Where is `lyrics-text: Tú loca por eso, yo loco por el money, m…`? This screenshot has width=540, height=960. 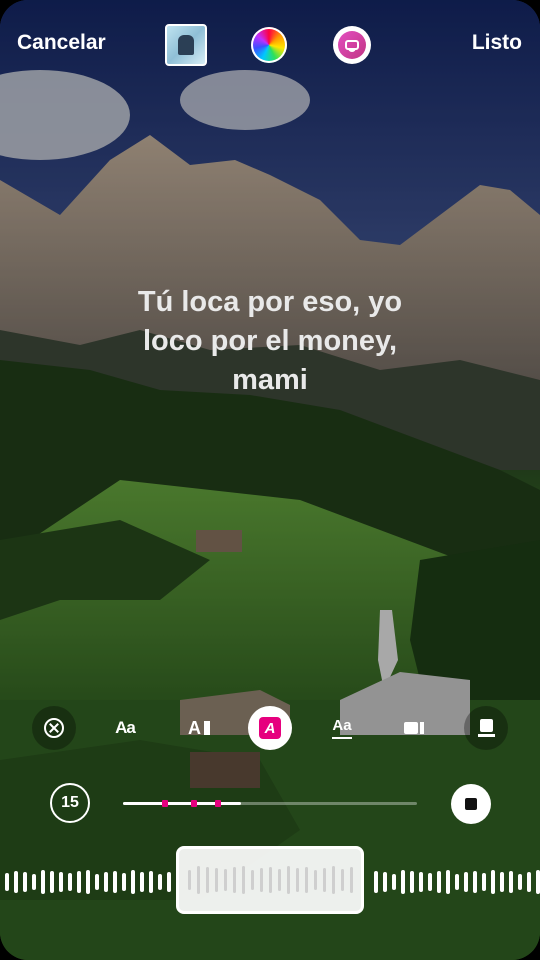 lyrics-text: Tú loca por eso, yo loco por el money, m… is located at coordinates (270, 341).